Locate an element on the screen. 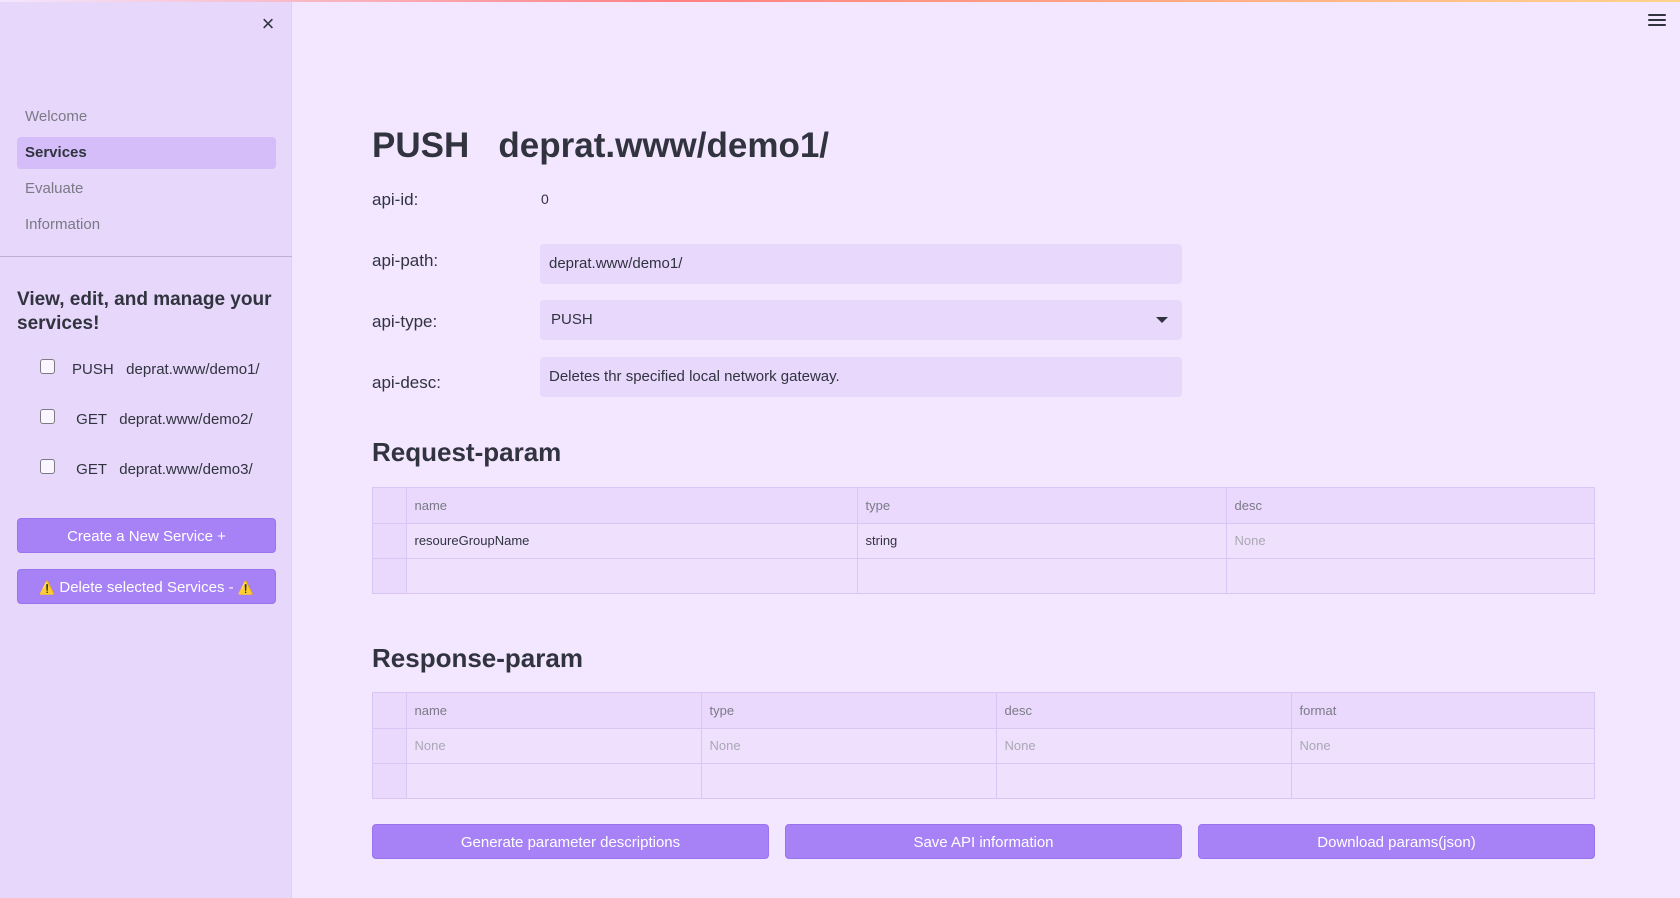  sidebar-item-evaluate: Evaluate is located at coordinates (146, 189).